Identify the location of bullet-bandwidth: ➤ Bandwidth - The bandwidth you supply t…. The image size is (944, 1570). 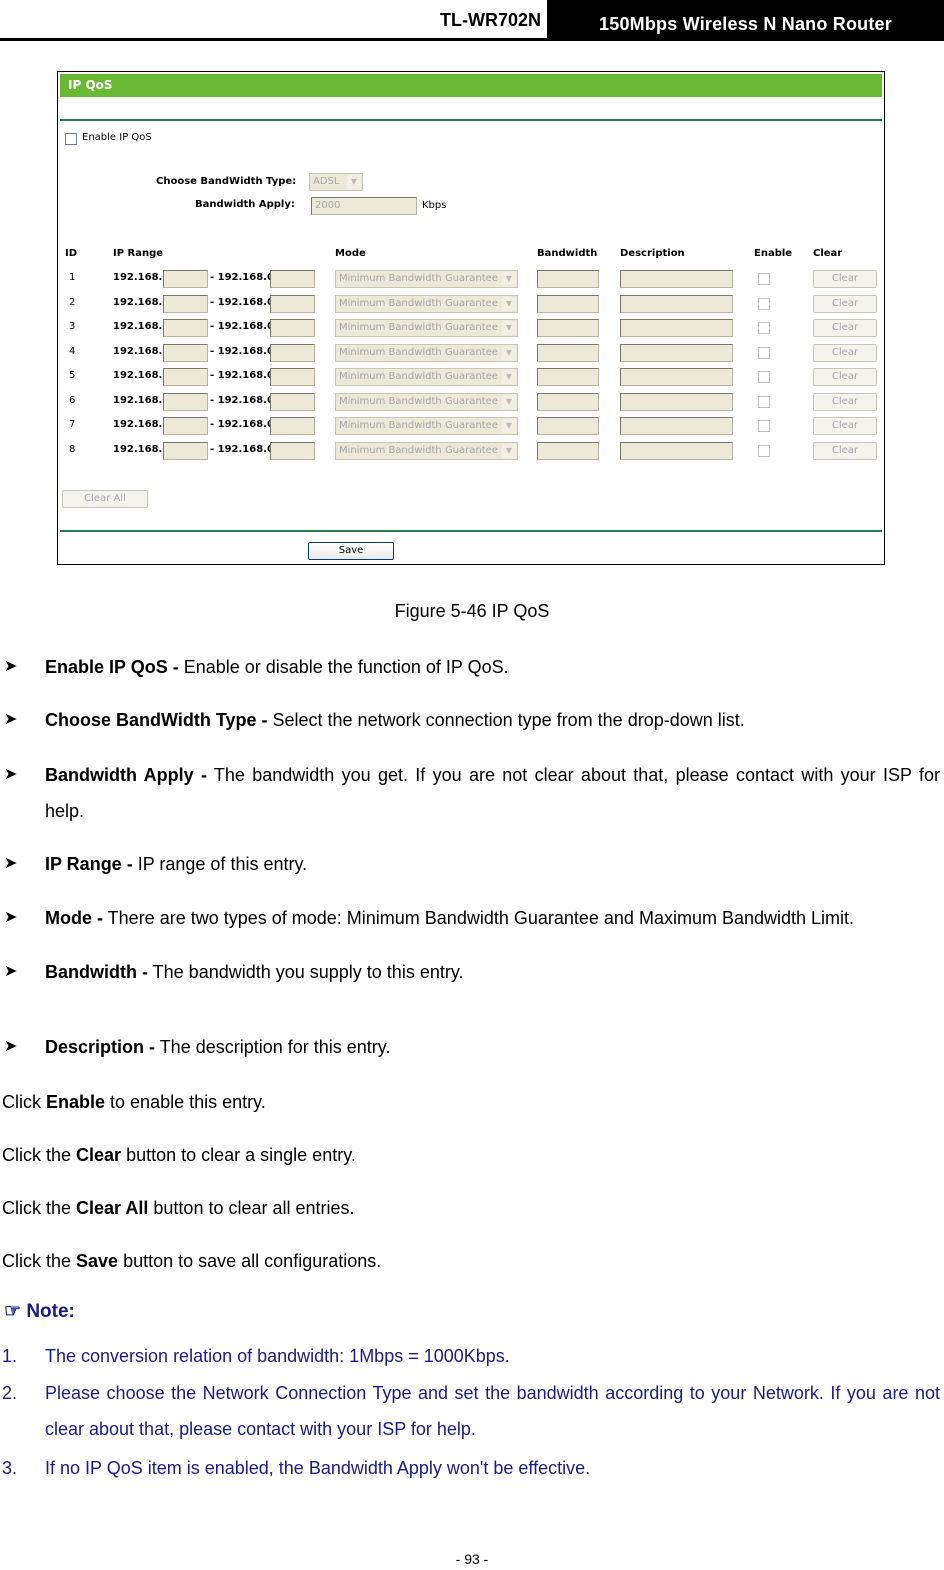
(472, 972).